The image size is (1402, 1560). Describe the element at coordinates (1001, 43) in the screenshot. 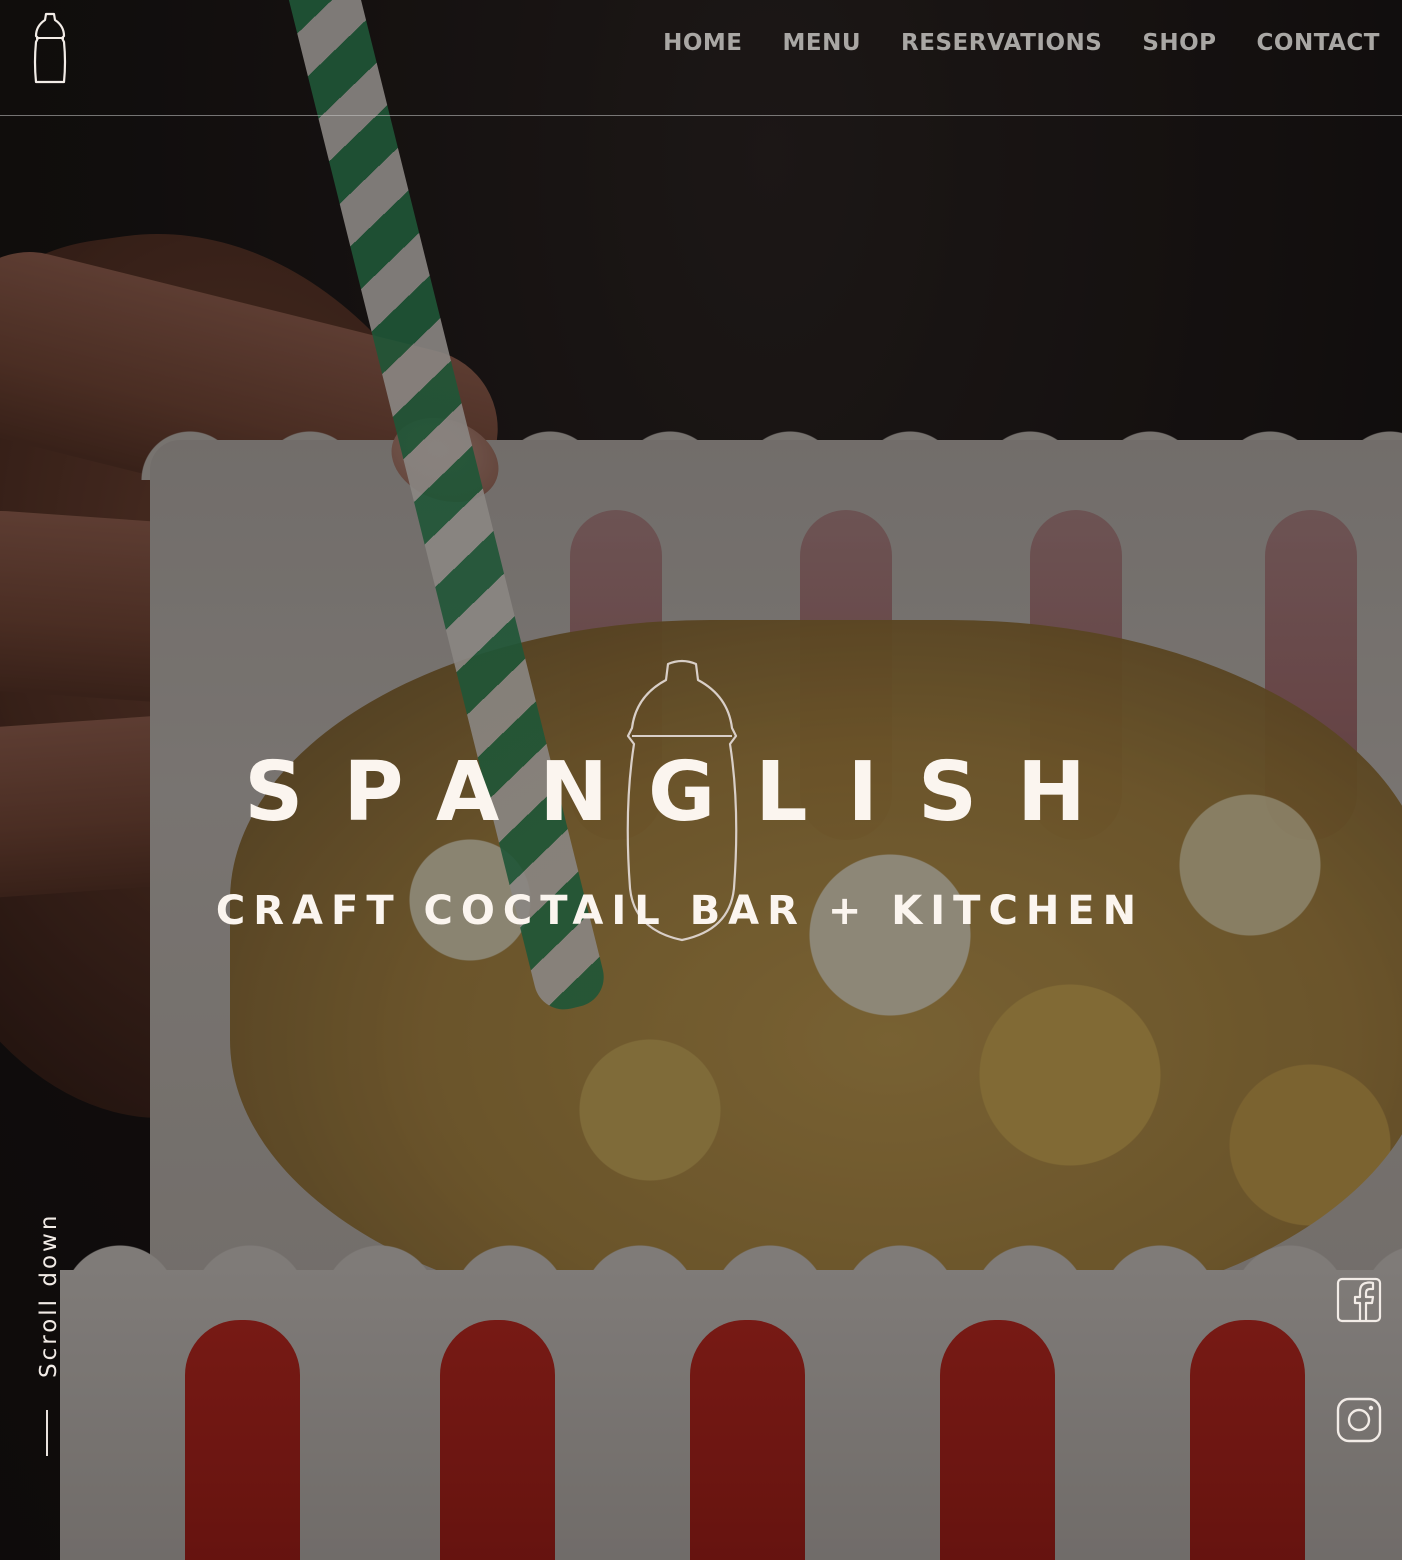

I see `nav-reservations: Reservations` at that location.